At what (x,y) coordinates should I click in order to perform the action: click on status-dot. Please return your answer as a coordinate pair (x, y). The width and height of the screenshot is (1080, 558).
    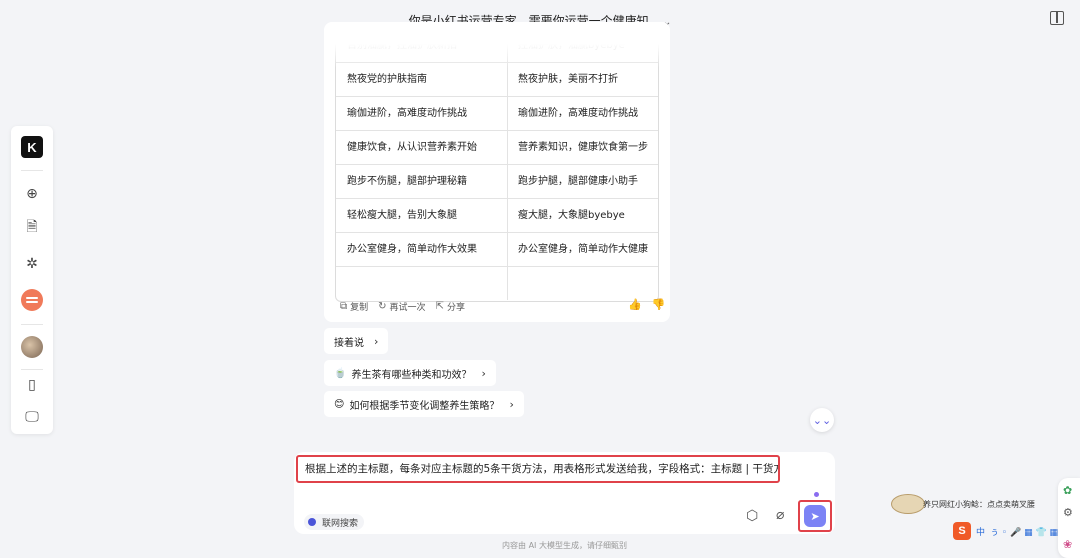
    Looking at the image, I should click on (816, 494).